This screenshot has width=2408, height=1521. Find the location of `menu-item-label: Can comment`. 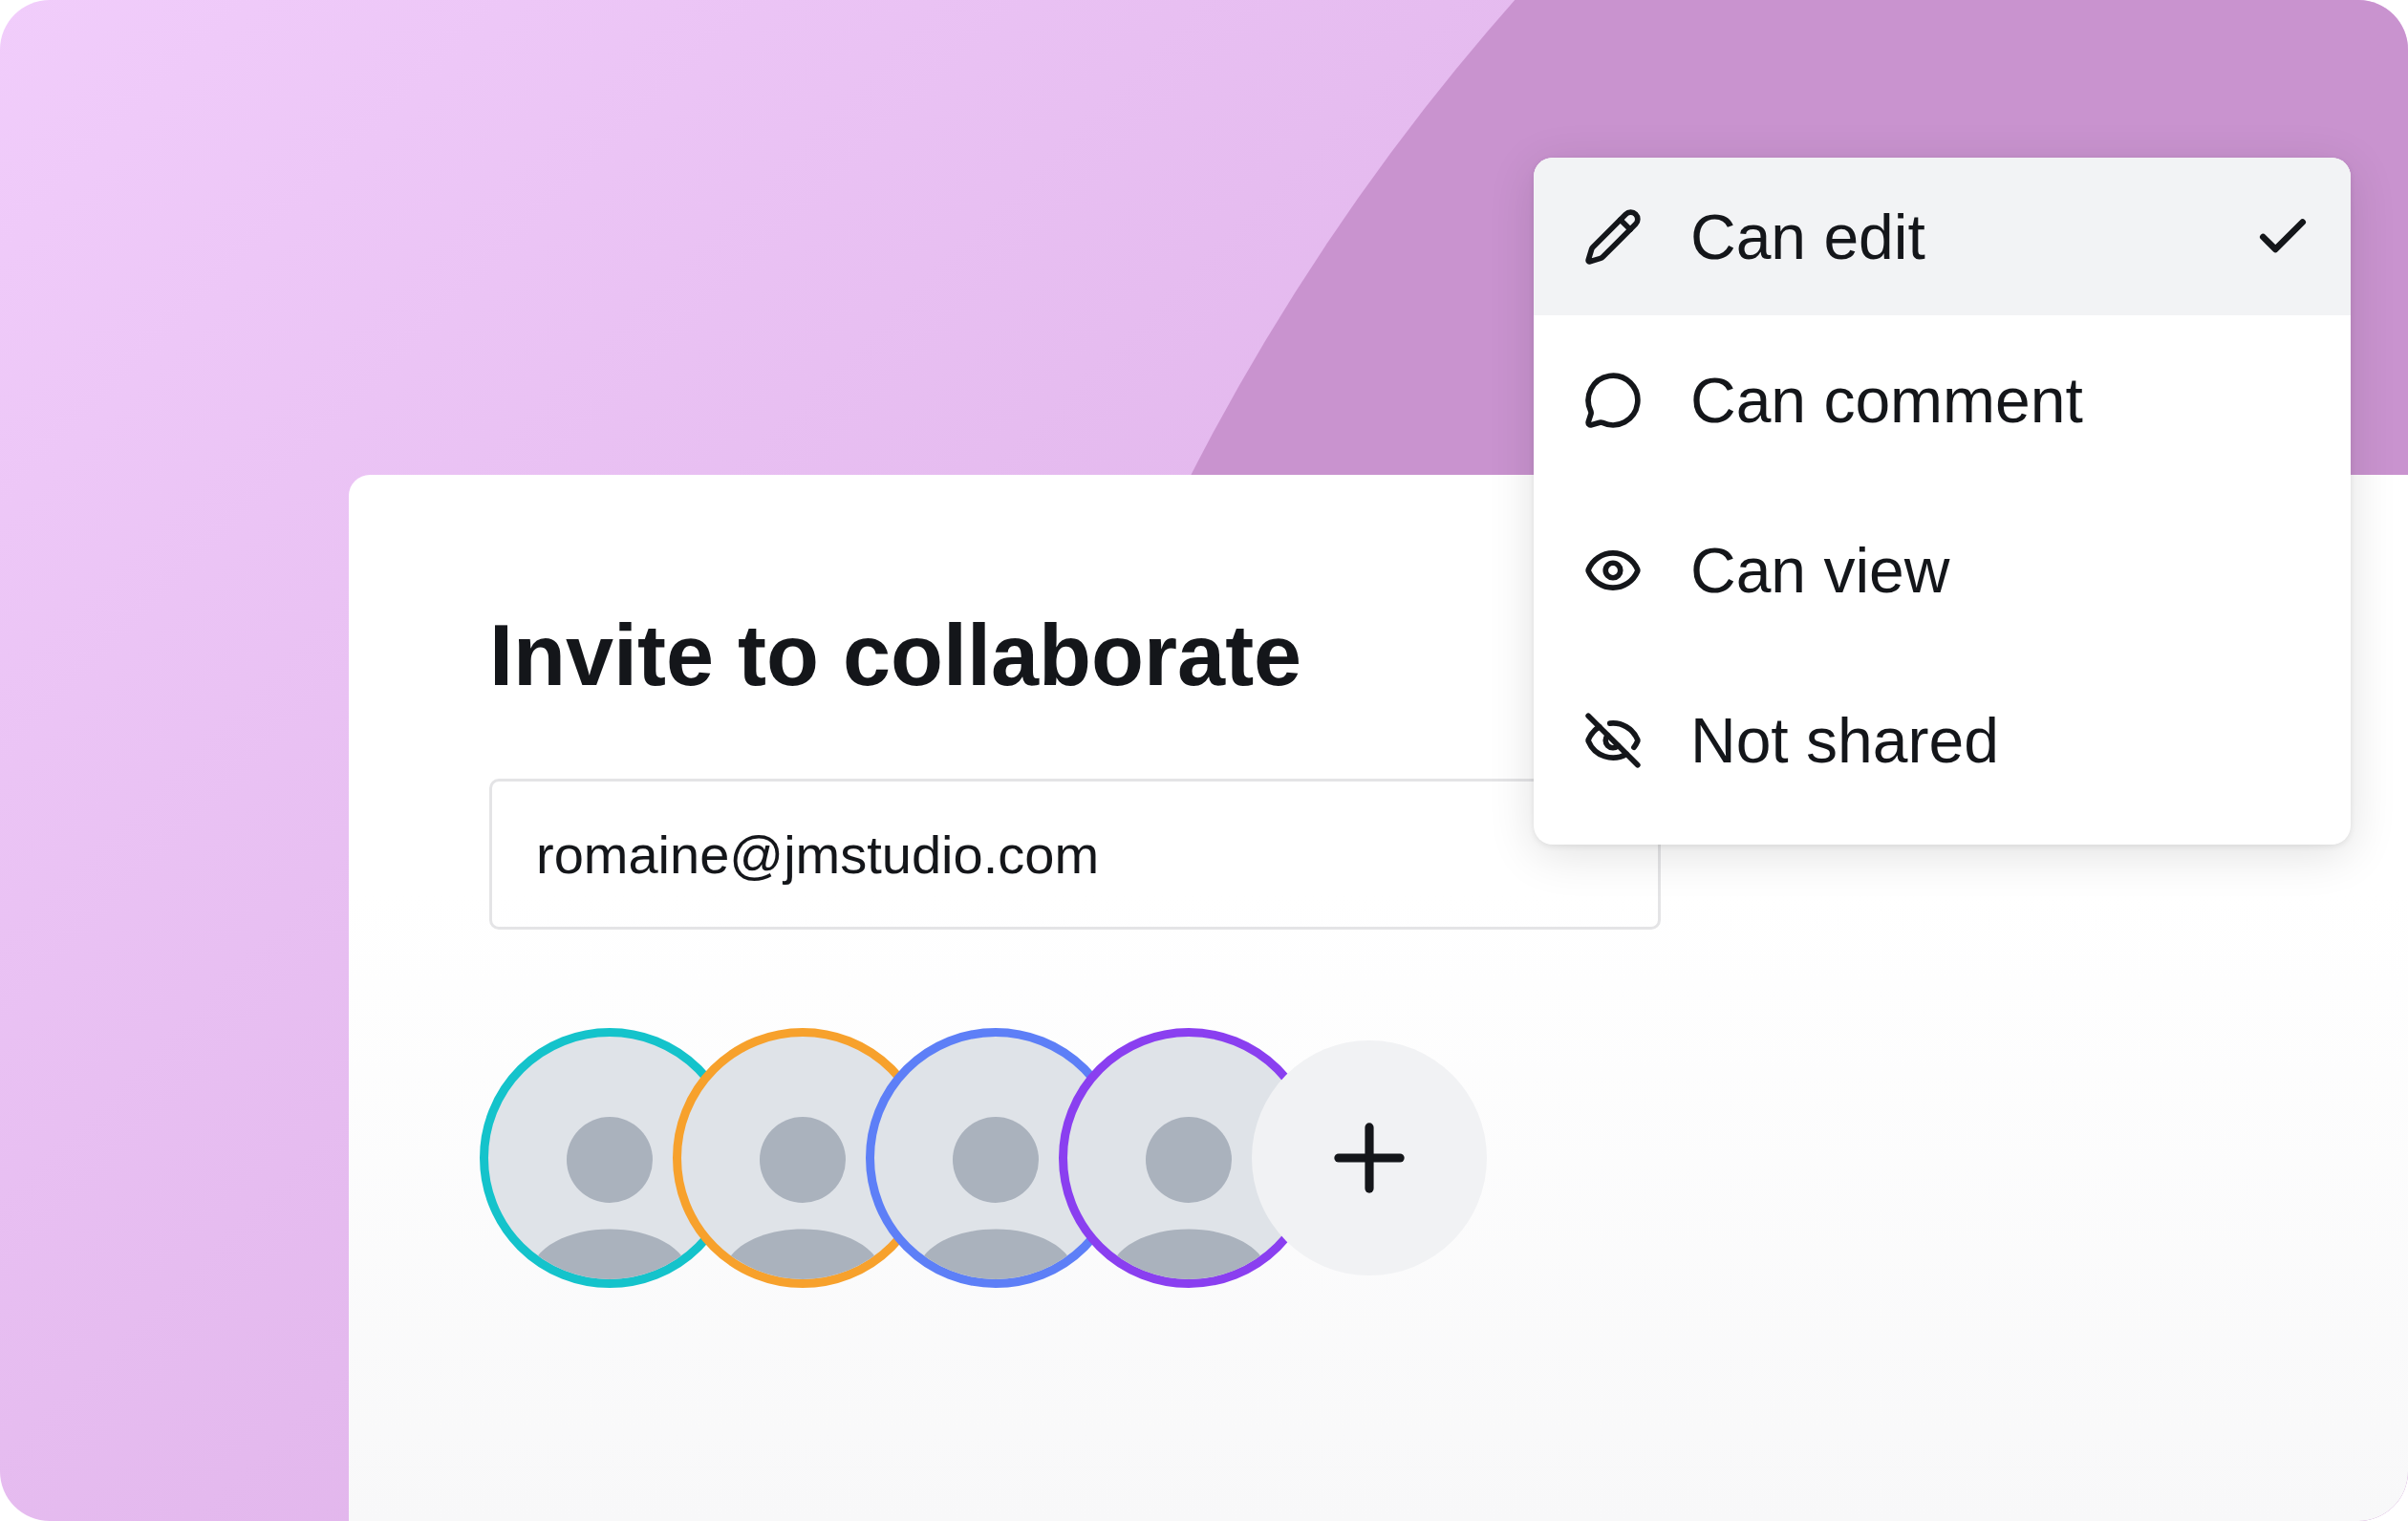

menu-item-label: Can comment is located at coordinates (1887, 400).